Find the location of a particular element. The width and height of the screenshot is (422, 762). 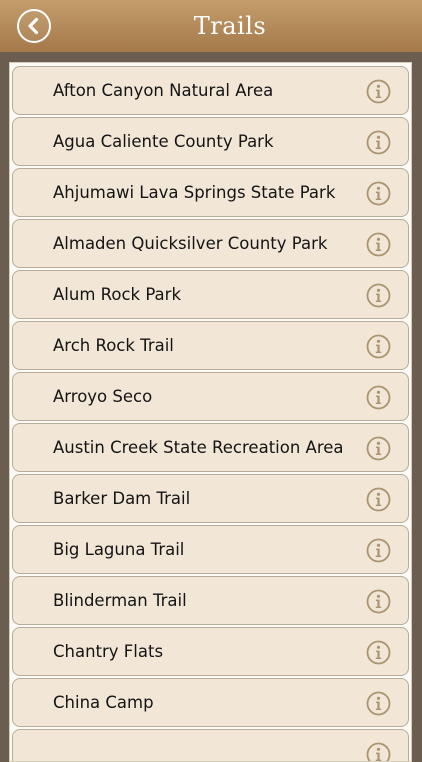

trail-row: Agua Caliente County Park is located at coordinates (210, 141).